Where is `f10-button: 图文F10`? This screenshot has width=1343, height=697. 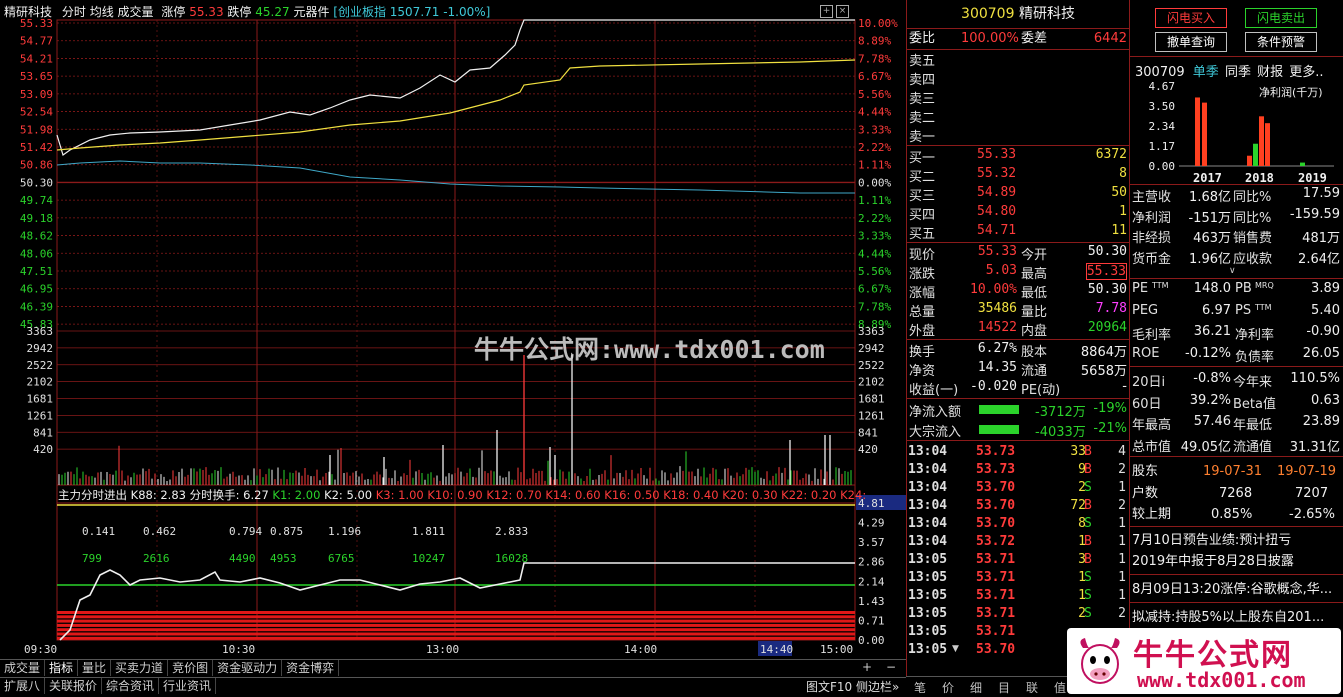
f10-button: 图文F10 is located at coordinates (829, 686).